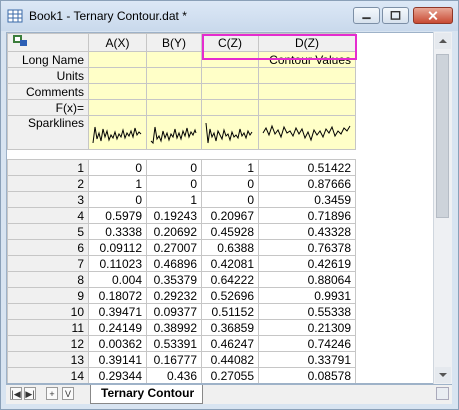 This screenshot has width=459, height=410. Describe the element at coordinates (307, 42) in the screenshot. I see `column-header-d: D(Z)` at that location.